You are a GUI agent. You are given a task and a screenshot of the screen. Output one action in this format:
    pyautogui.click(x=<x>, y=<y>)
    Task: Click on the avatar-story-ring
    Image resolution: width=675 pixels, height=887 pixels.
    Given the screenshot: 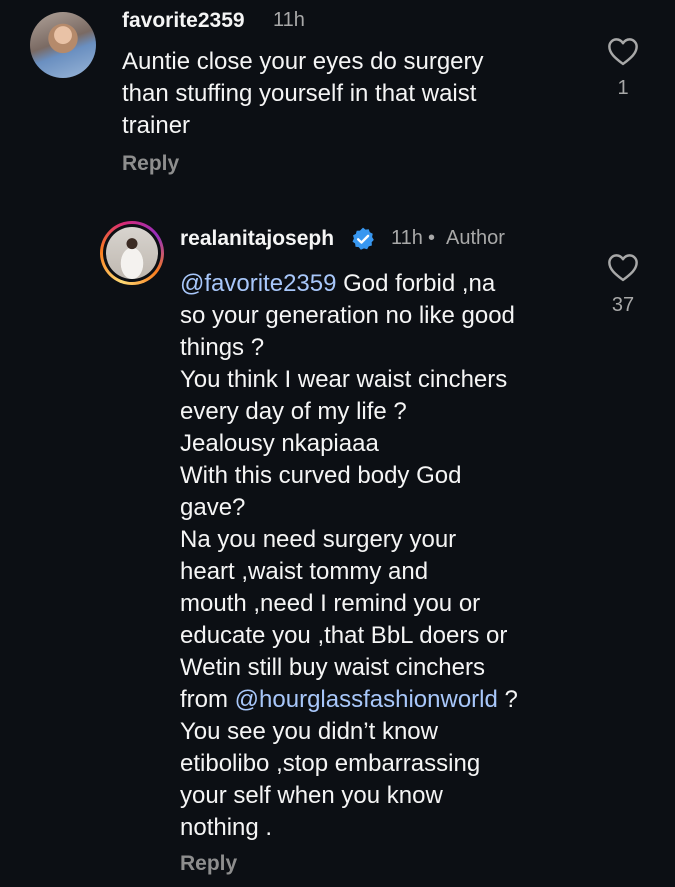 What is the action you would take?
    pyautogui.click(x=132, y=253)
    